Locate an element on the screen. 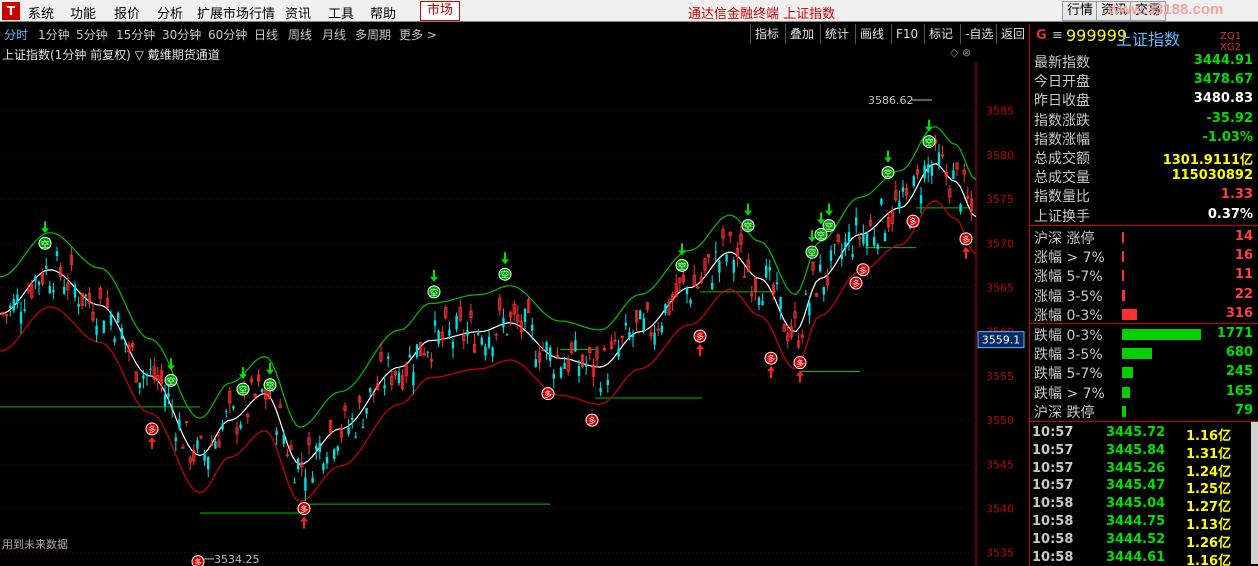 The height and width of the screenshot is (566, 1258). menu-news: 资讯 is located at coordinates (298, 12).